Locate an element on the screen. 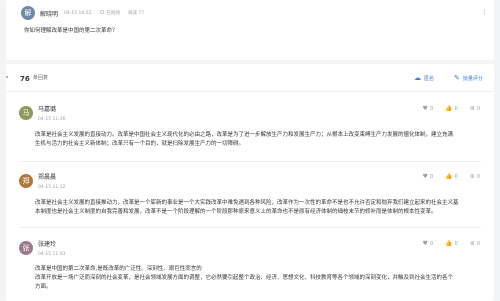  author-name: 马嘉璐 is located at coordinates (51, 108).